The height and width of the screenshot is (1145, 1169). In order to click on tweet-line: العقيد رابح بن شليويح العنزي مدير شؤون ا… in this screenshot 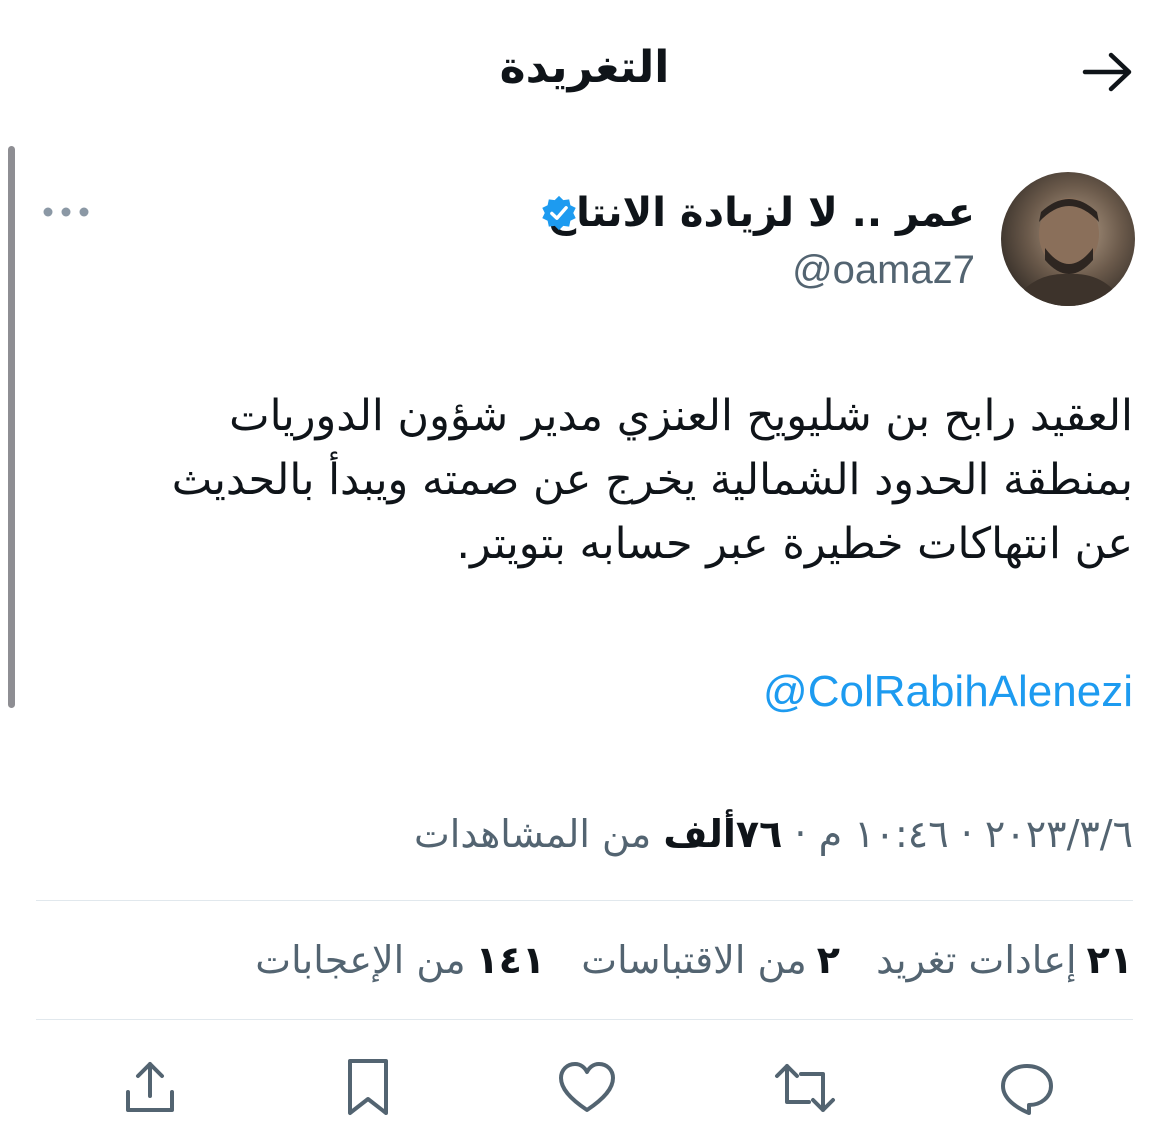, I will do `click(681, 416)`.